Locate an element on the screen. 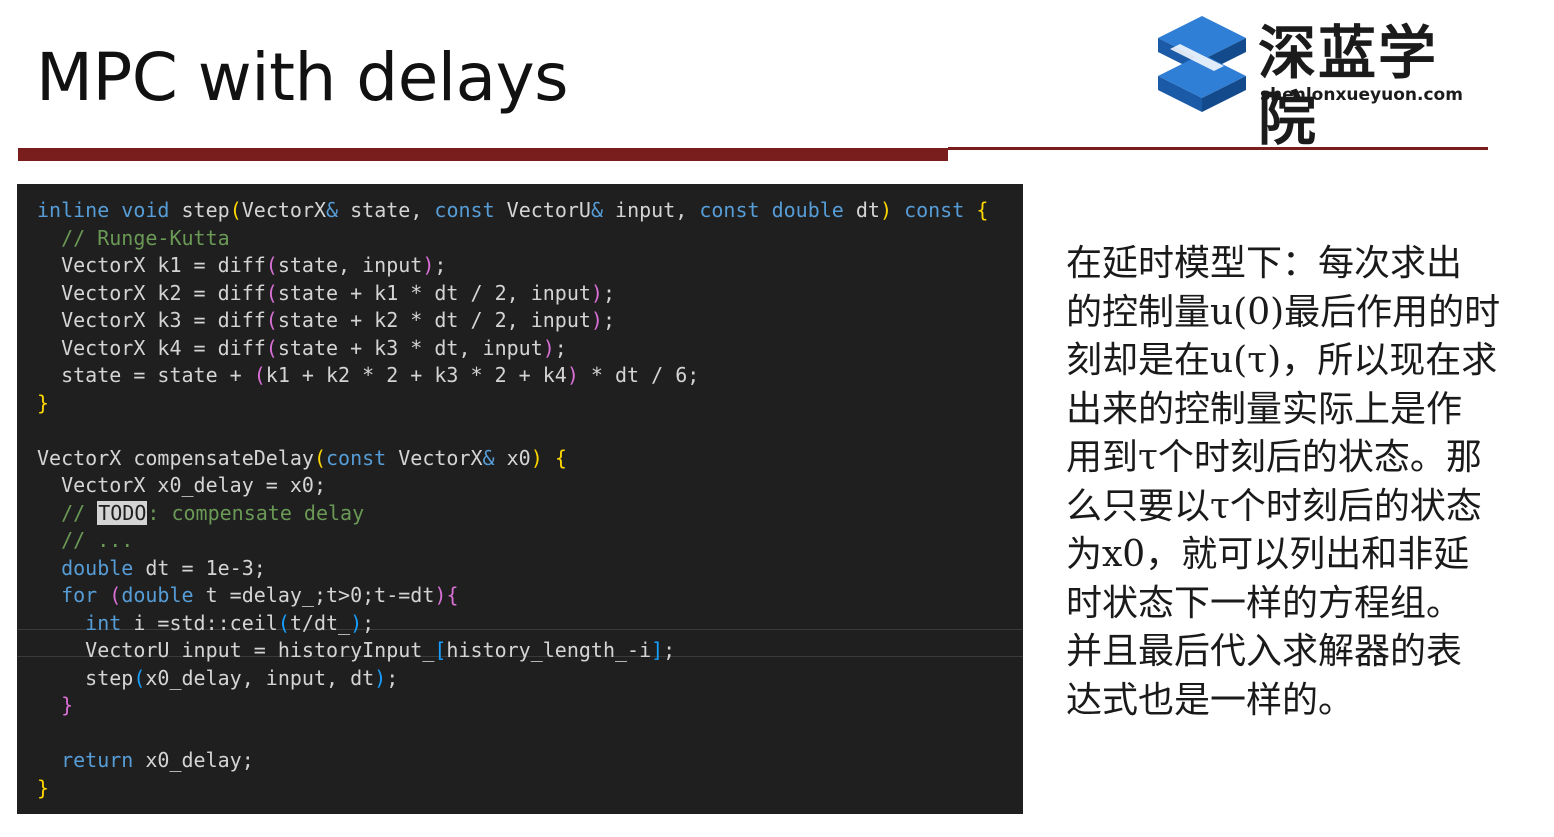 The height and width of the screenshot is (837, 1554). title-rule-thick is located at coordinates (483, 154).